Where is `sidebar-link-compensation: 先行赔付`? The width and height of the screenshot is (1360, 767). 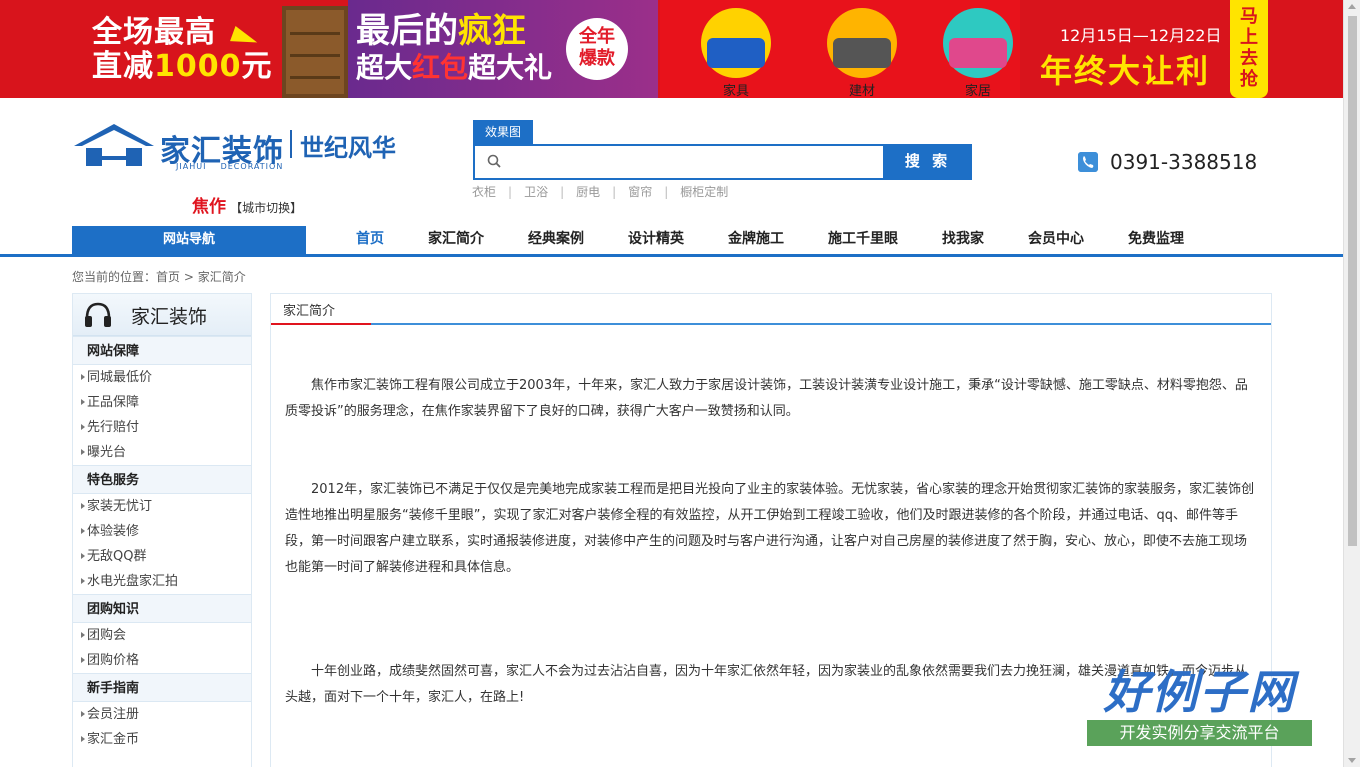
sidebar-link-compensation: 先行赔付 is located at coordinates (113, 427).